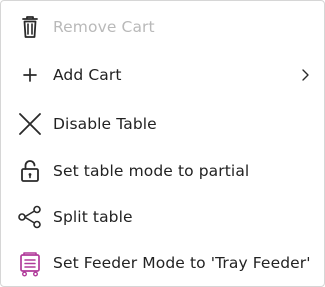 Image resolution: width=325 pixels, height=287 pixels. What do you see at coordinates (93, 217) in the screenshot?
I see `menu-item-label: Split table` at bounding box center [93, 217].